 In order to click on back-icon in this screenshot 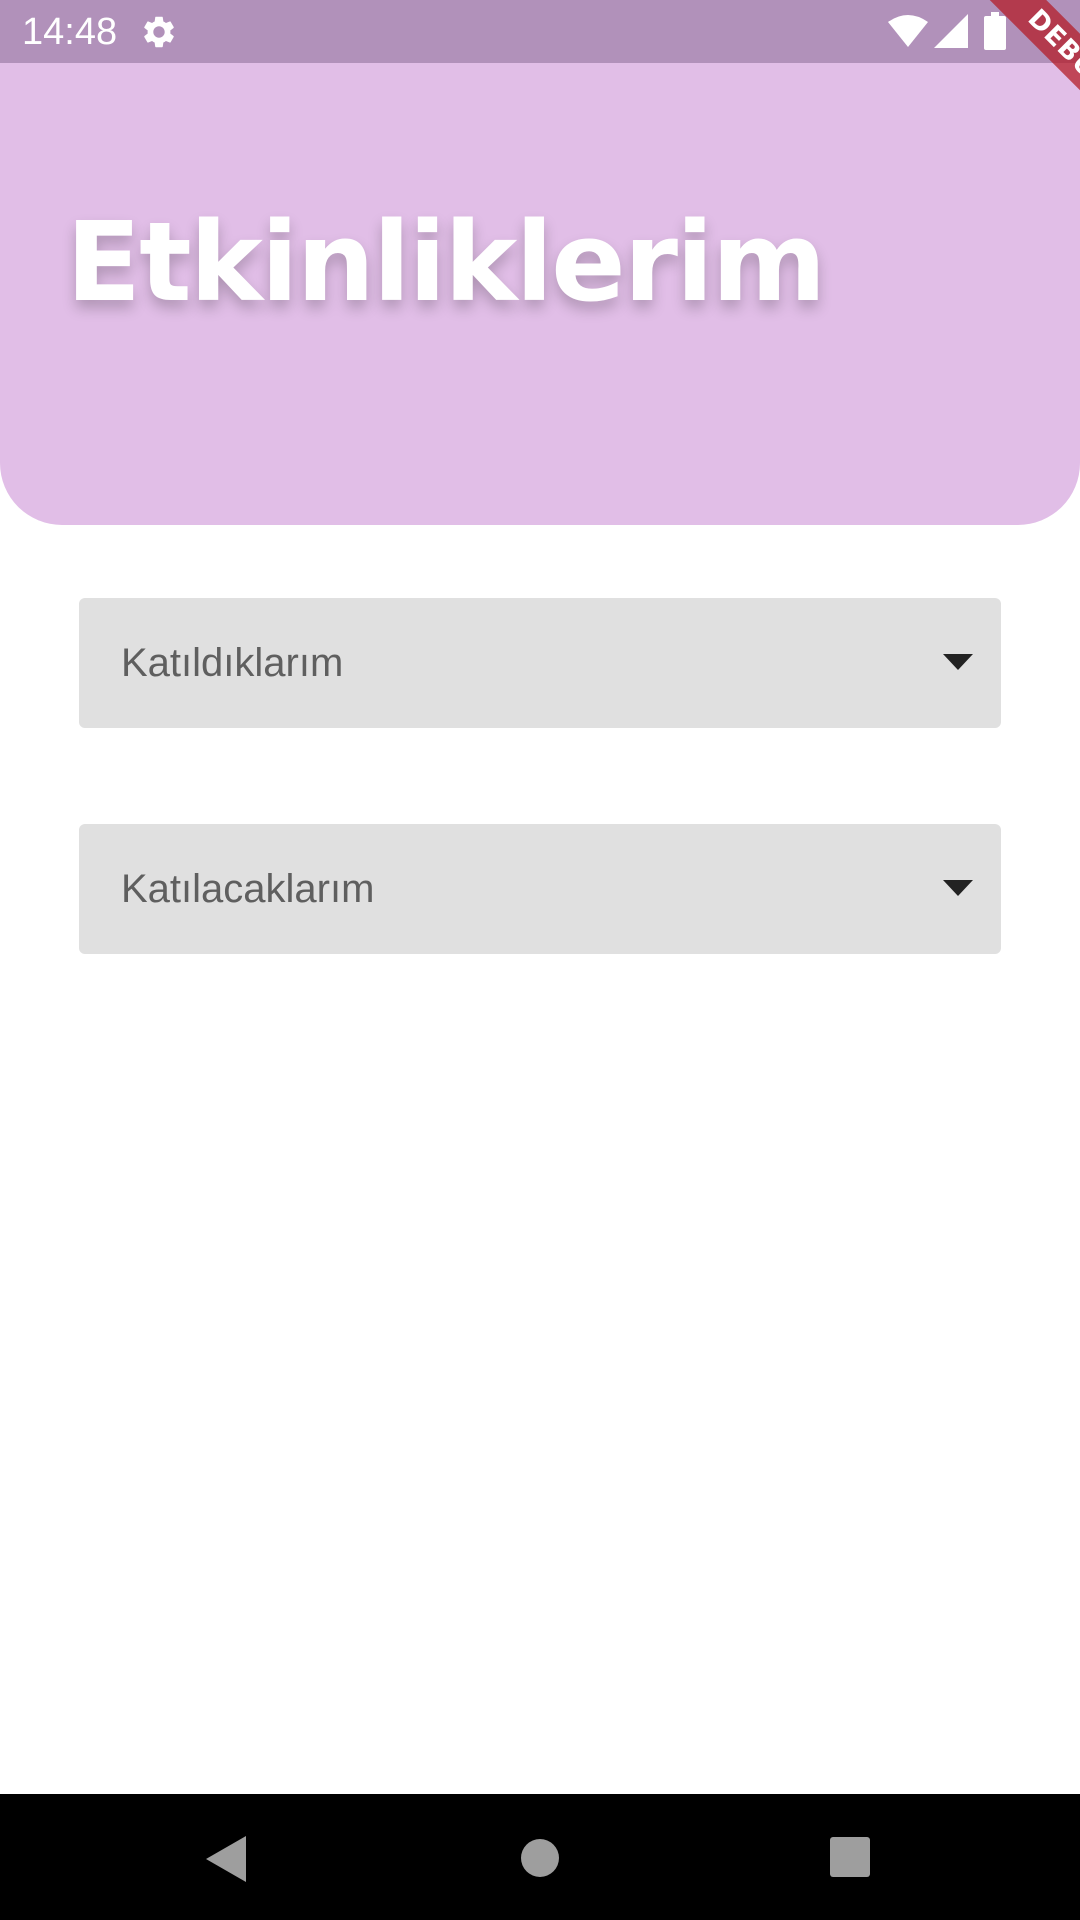, I will do `click(226, 1859)`.